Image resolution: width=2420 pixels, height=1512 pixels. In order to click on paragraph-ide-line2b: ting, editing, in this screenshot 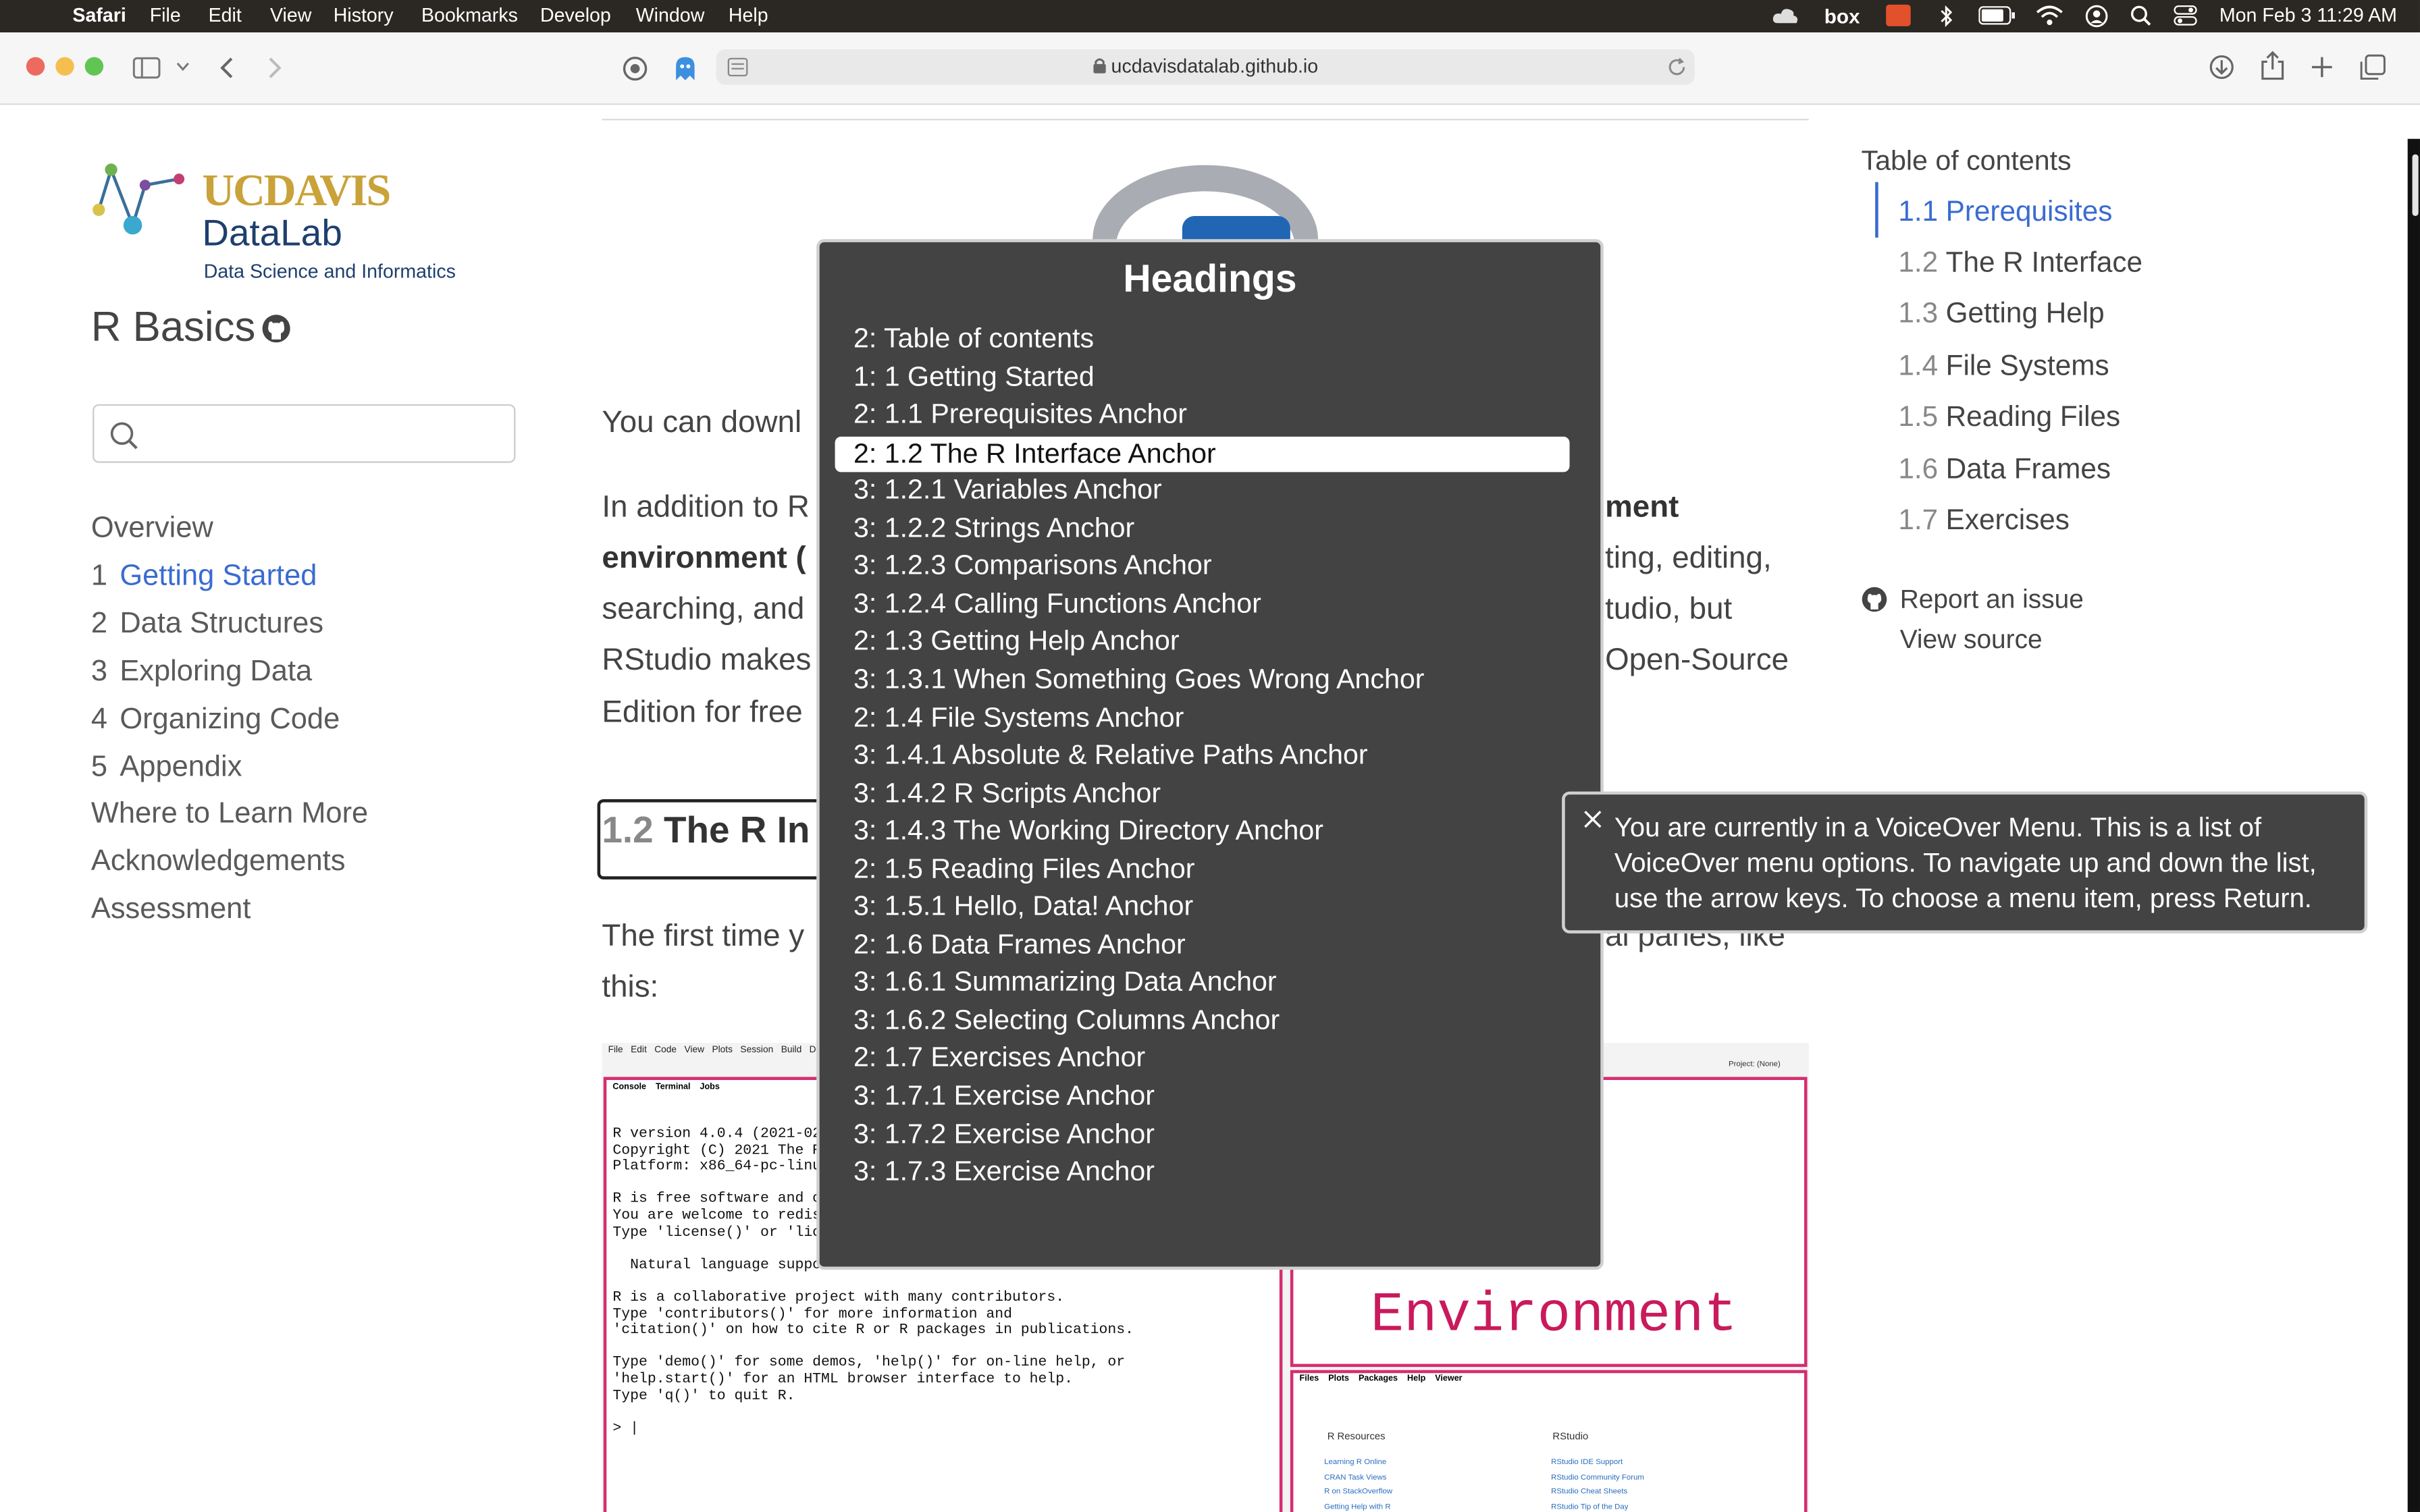, I will do `click(1688, 558)`.